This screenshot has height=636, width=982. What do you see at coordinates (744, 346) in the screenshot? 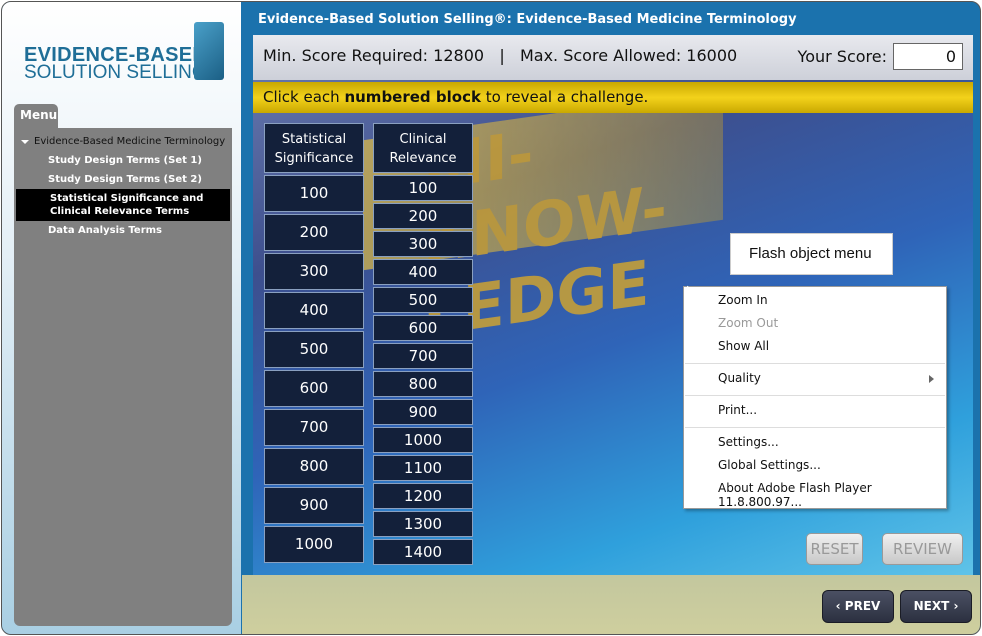
I see `context-menu-label: Show All` at bounding box center [744, 346].